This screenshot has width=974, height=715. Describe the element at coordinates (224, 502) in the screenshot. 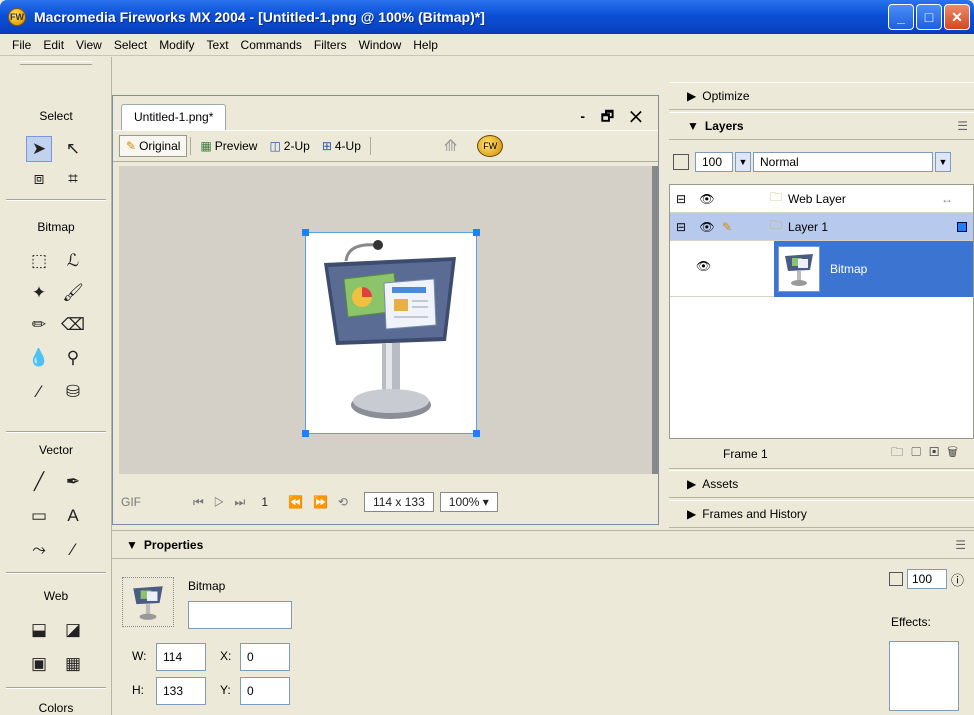

I see `frame-controls-first-play-last: ⏮▷⏭` at that location.